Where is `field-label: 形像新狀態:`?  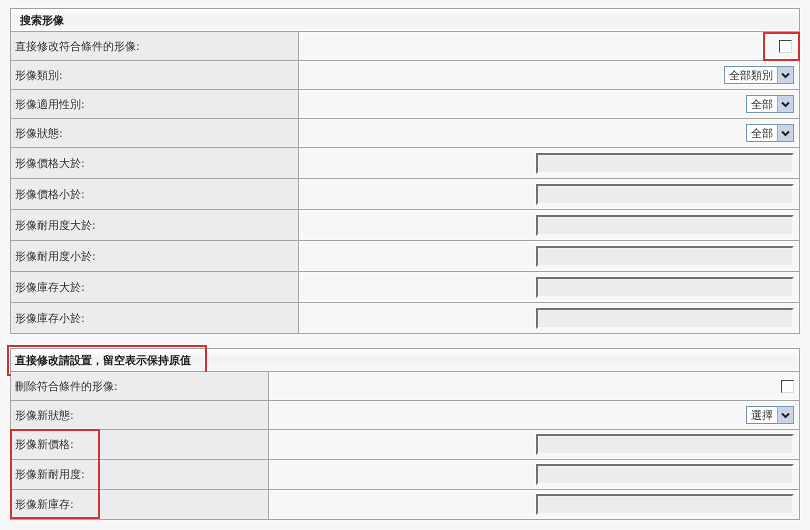
field-label: 形像新狀態: is located at coordinates (44, 415).